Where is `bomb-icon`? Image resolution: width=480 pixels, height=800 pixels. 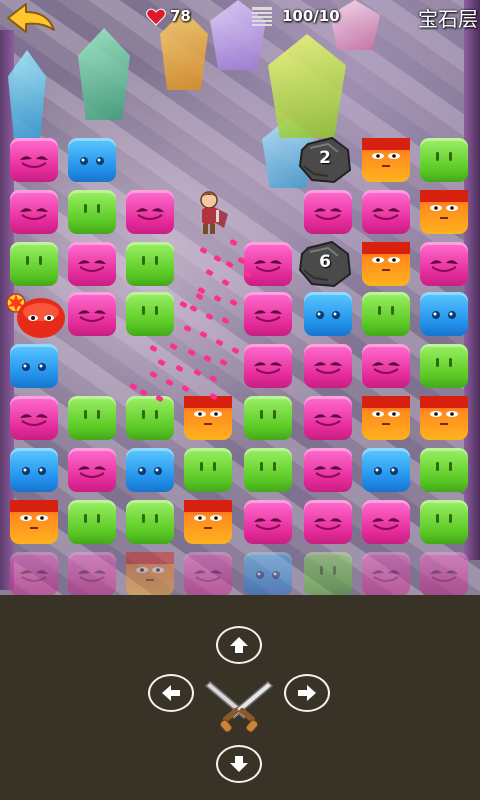
bomb-icon is located at coordinates (34, 315).